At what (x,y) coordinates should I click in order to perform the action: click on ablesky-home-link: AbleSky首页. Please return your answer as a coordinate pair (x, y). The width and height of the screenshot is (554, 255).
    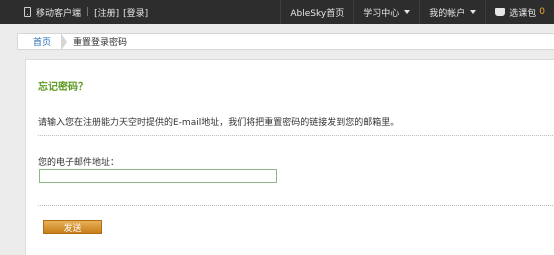
    Looking at the image, I should click on (316, 12).